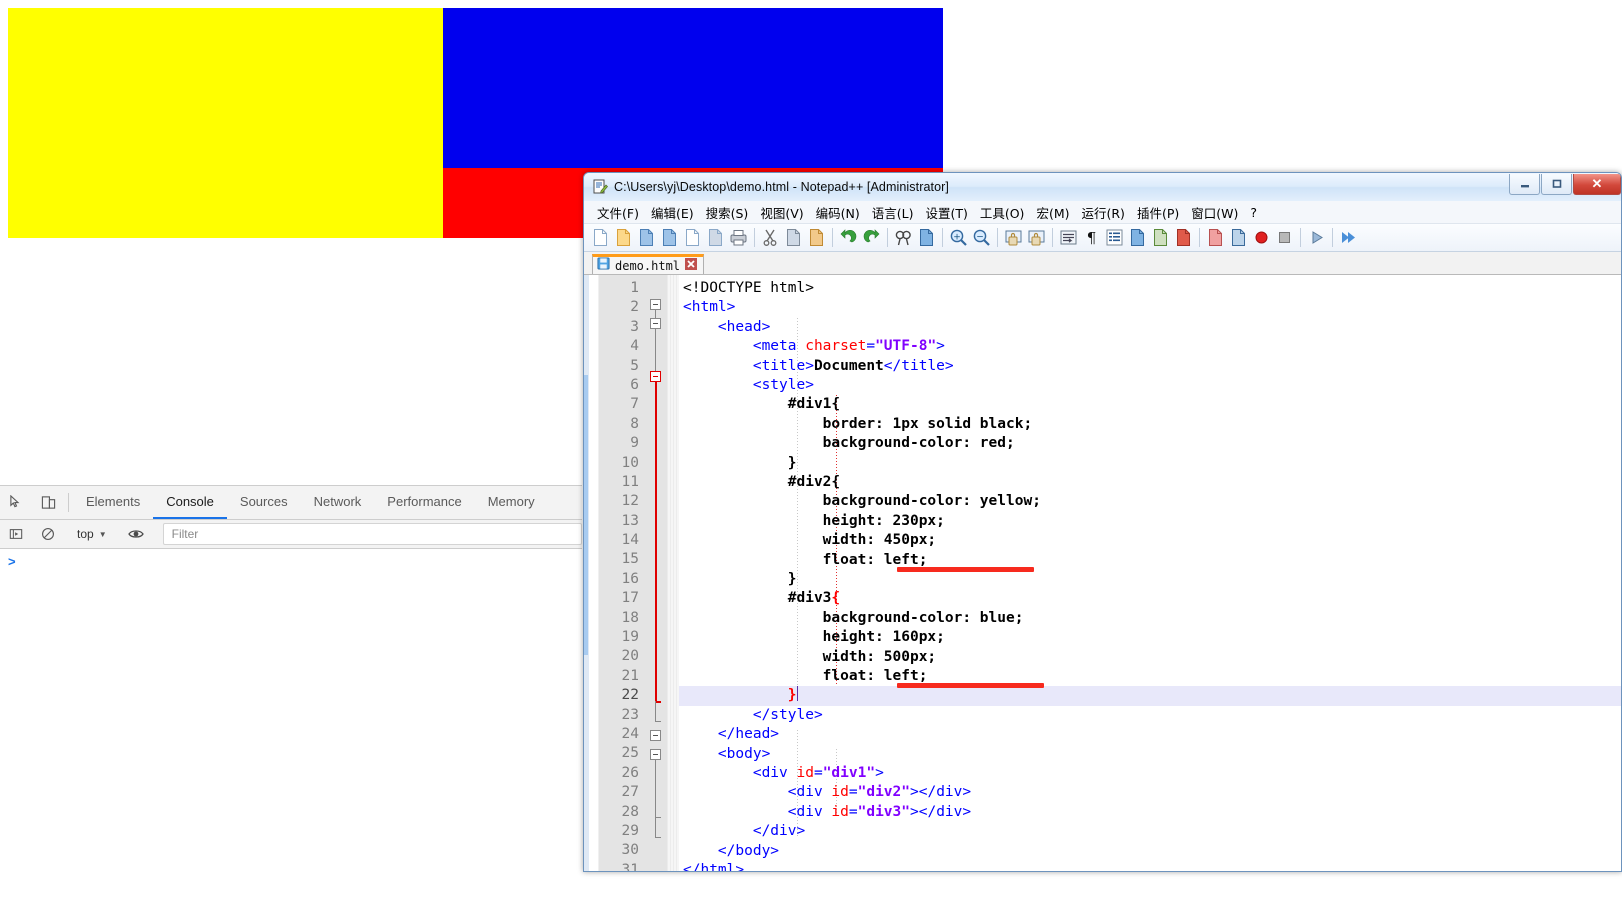 The height and width of the screenshot is (907, 1622). Describe the element at coordinates (1214, 212) in the screenshot. I see `menu-item-window: 窗口(W)` at that location.